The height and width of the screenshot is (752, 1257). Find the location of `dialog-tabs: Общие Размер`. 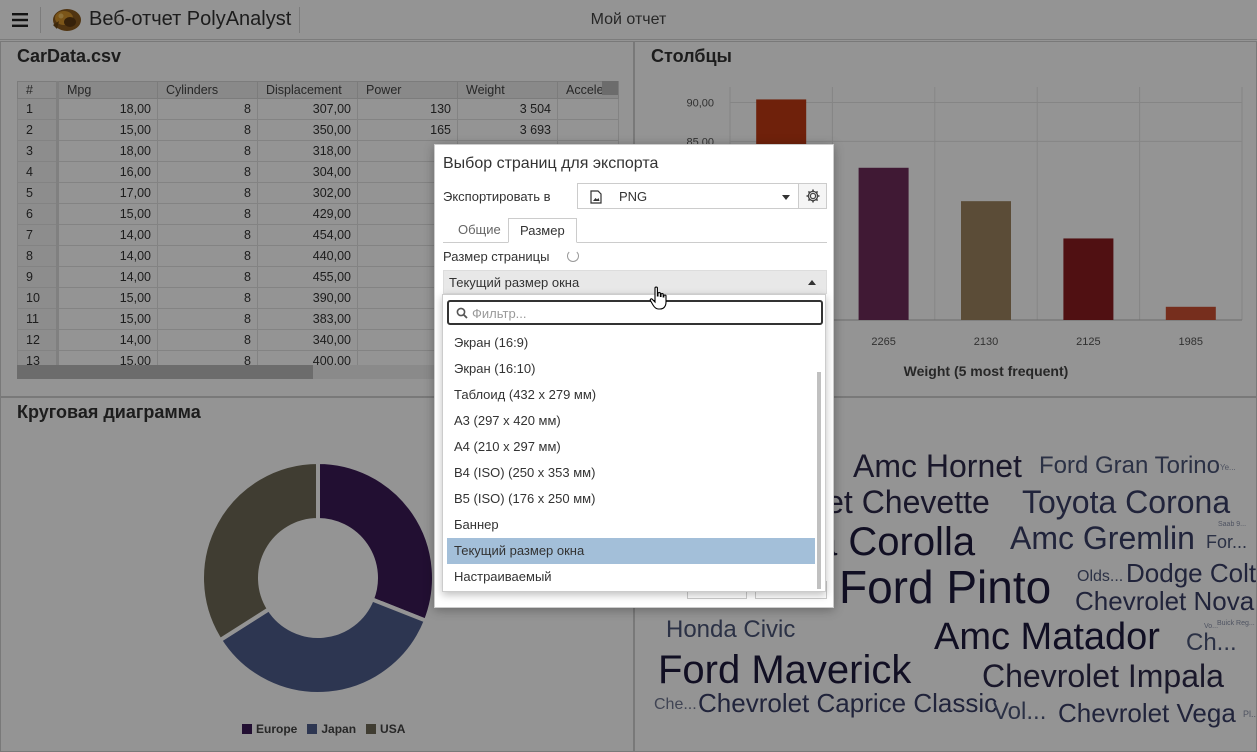

dialog-tabs: Общие Размер is located at coordinates (635, 229).